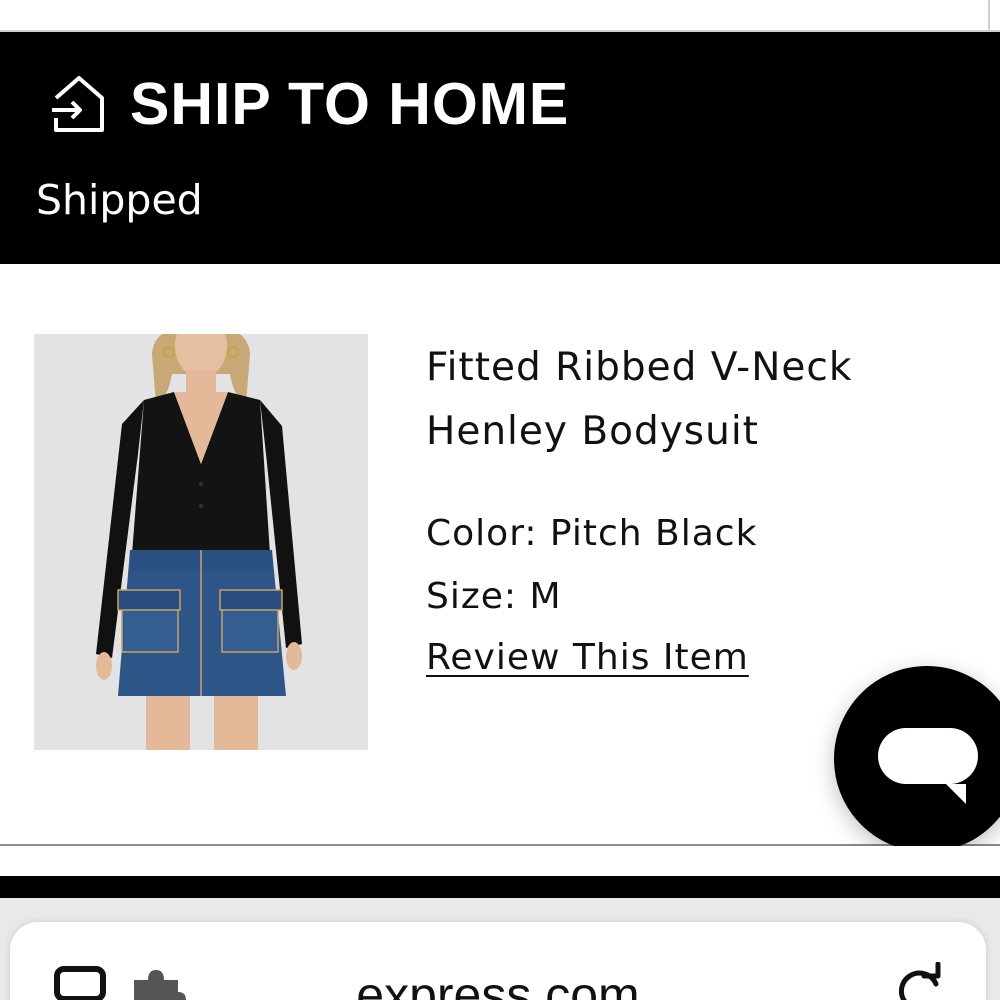 The height and width of the screenshot is (1000, 1000). Describe the element at coordinates (119, 200) in the screenshot. I see `shipment-status: Shipped` at that location.